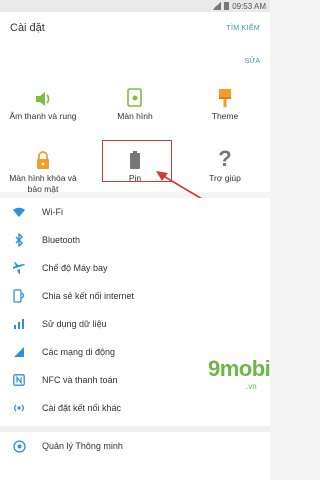  What do you see at coordinates (135, 96) in the screenshot?
I see `display-icon` at bounding box center [135, 96].